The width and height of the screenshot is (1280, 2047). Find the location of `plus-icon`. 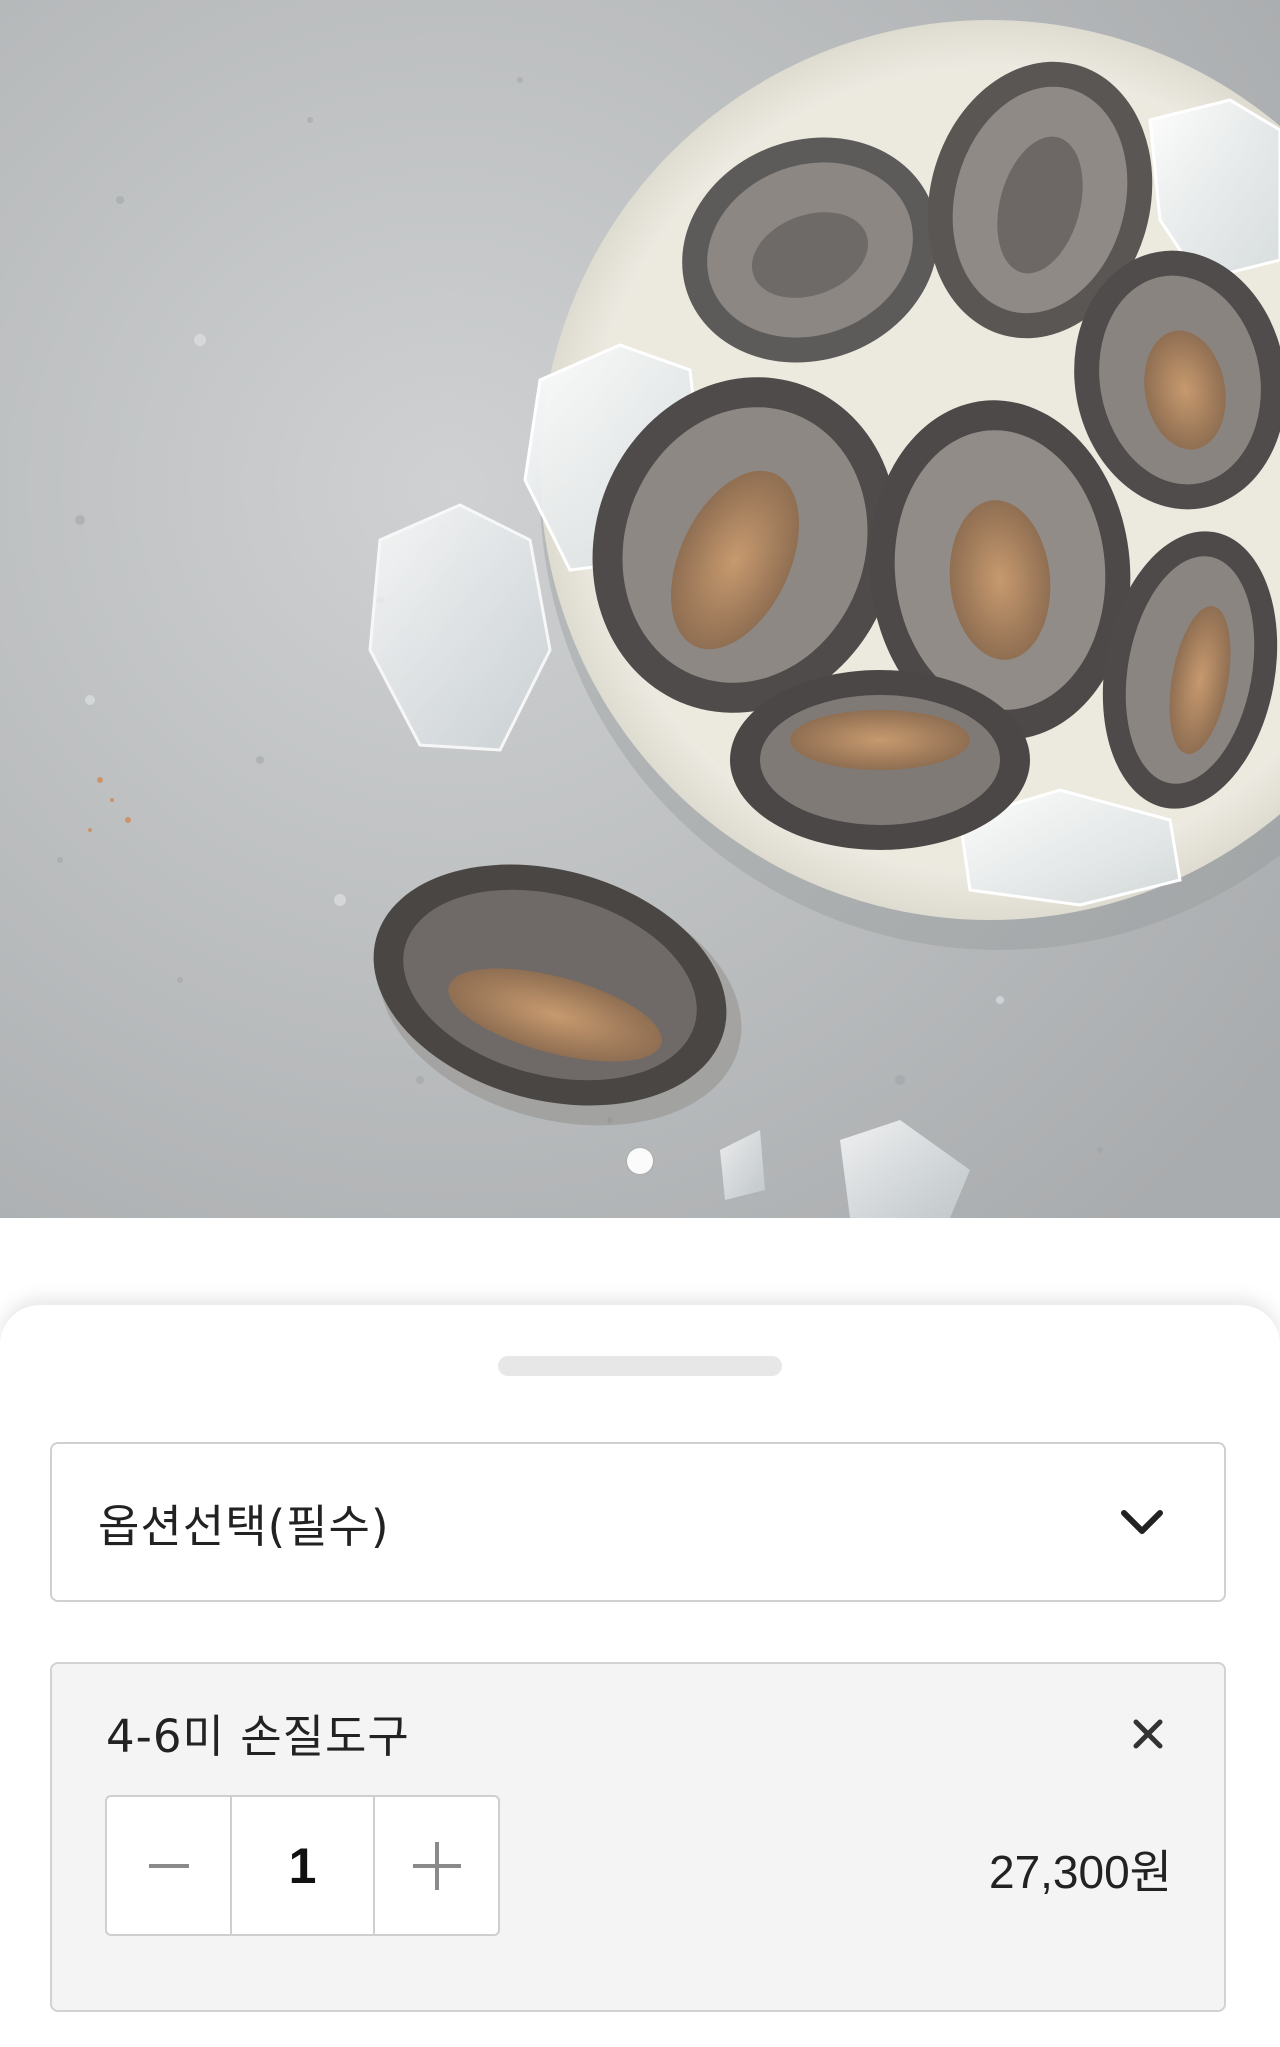

plus-icon is located at coordinates (436, 1865).